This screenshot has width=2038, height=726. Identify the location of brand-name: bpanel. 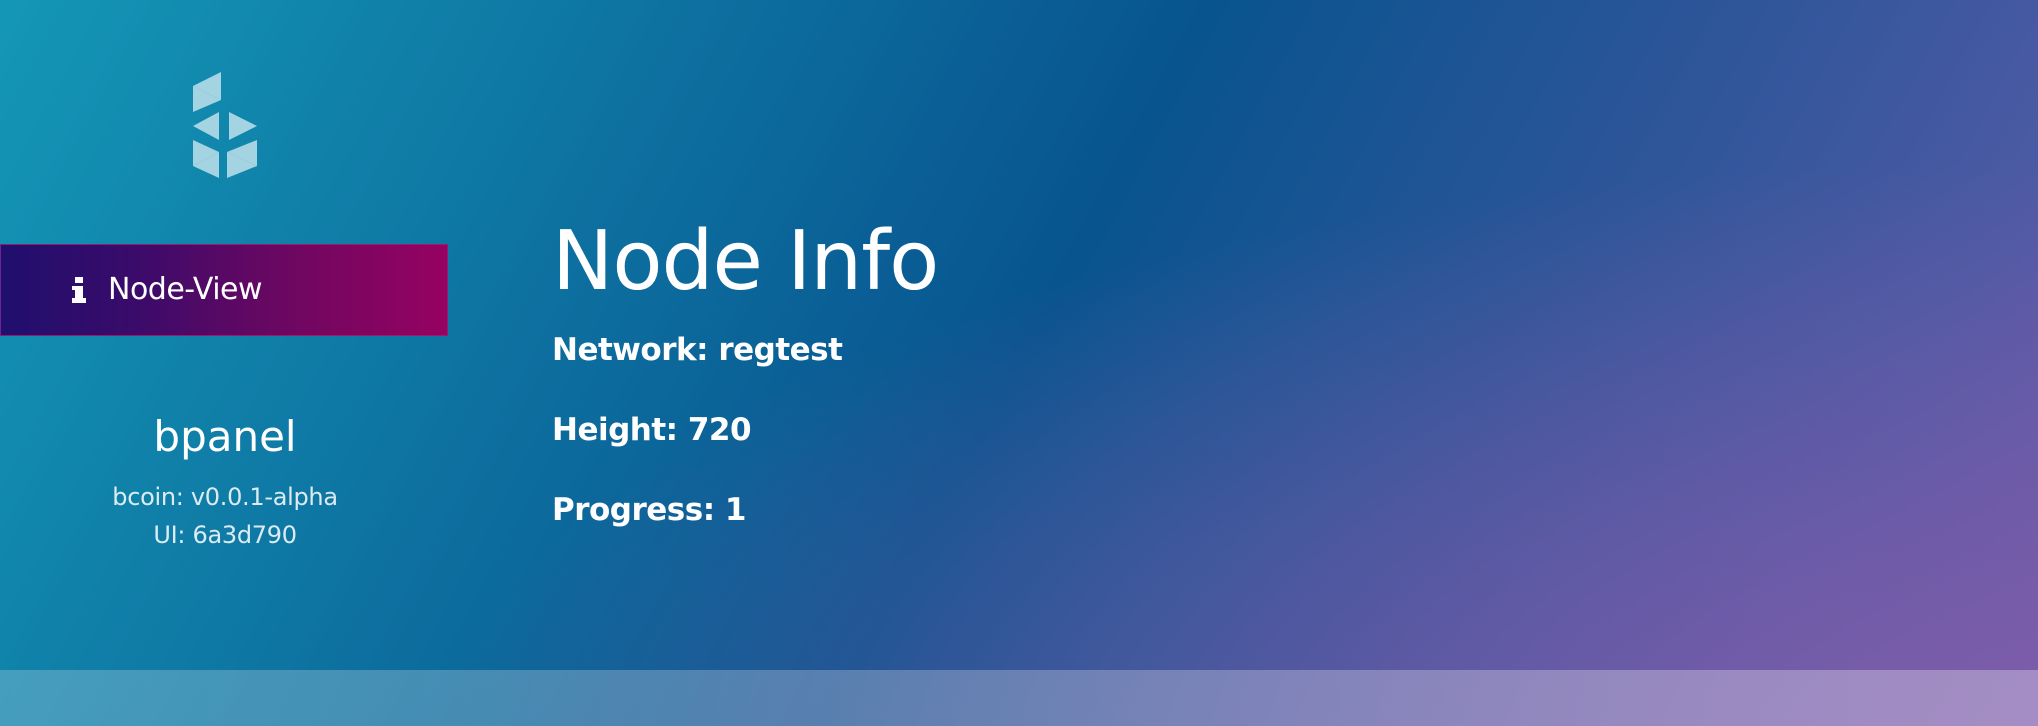
(225, 436).